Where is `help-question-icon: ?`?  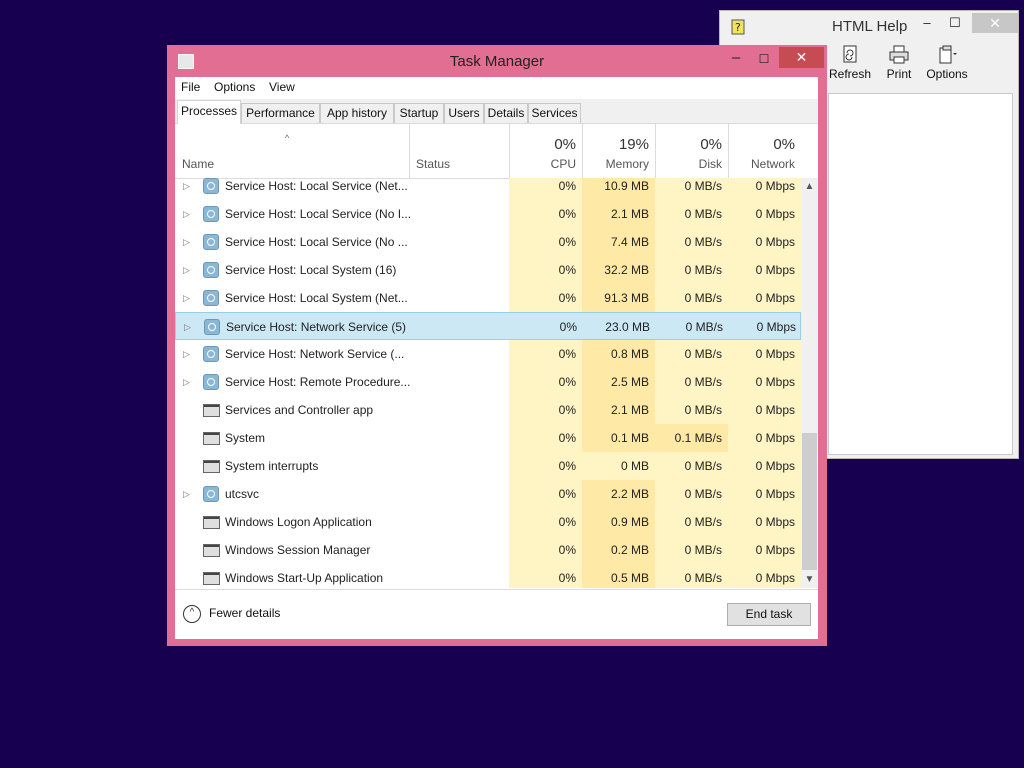 help-question-icon: ? is located at coordinates (738, 27).